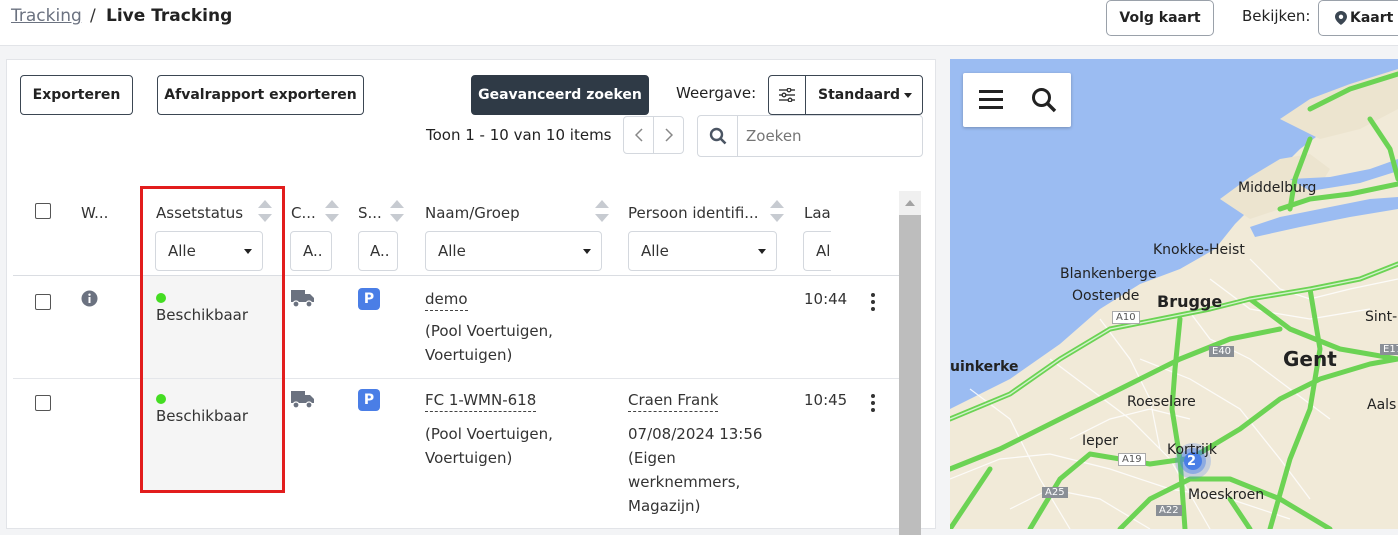  I want to click on vertical-scrollbar, so click(910, 363).